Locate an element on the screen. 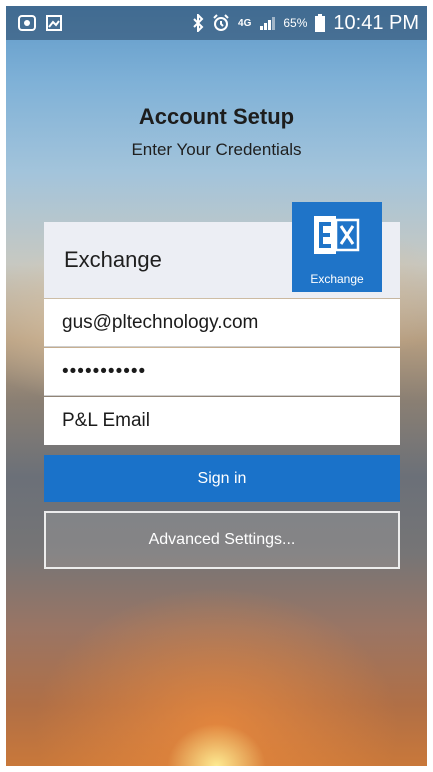 The width and height of the screenshot is (433, 772). exchange-logo: Exchange is located at coordinates (337, 247).